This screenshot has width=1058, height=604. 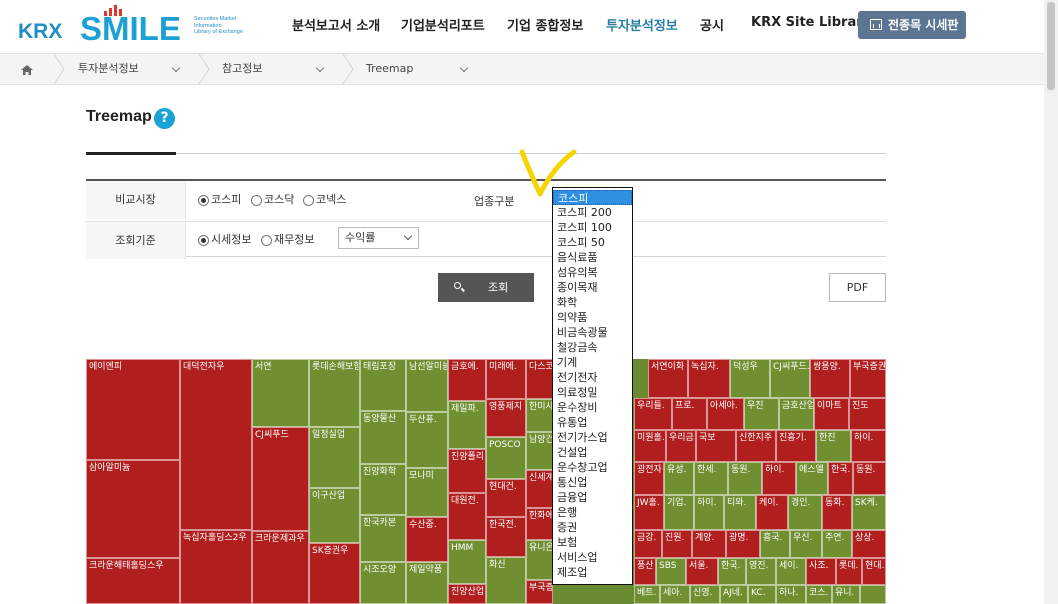 I want to click on treemap-cell: 우진, so click(x=761, y=414).